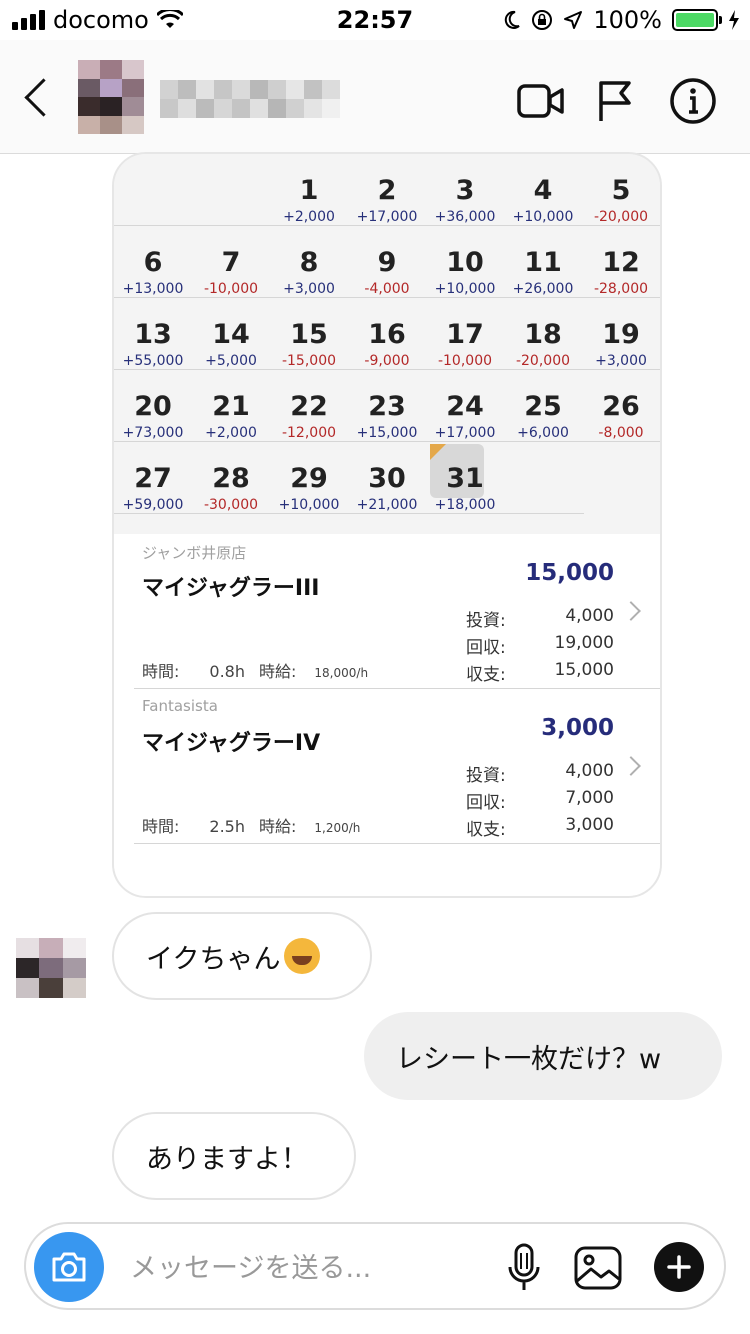 Image resolution: width=750 pixels, height=1334 pixels. I want to click on calendar-day: 4 +10,000, so click(543, 200).